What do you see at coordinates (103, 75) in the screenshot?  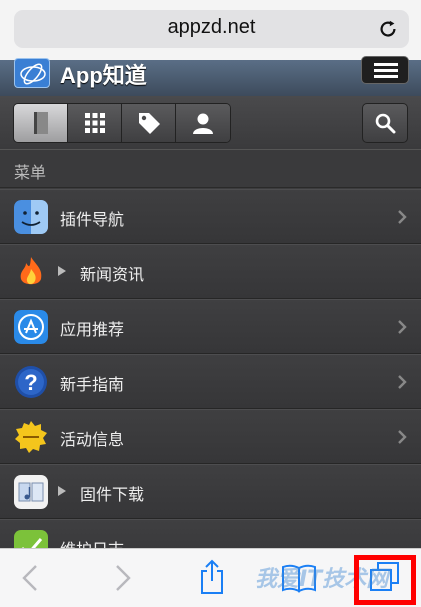 I see `app-title: App知道` at bounding box center [103, 75].